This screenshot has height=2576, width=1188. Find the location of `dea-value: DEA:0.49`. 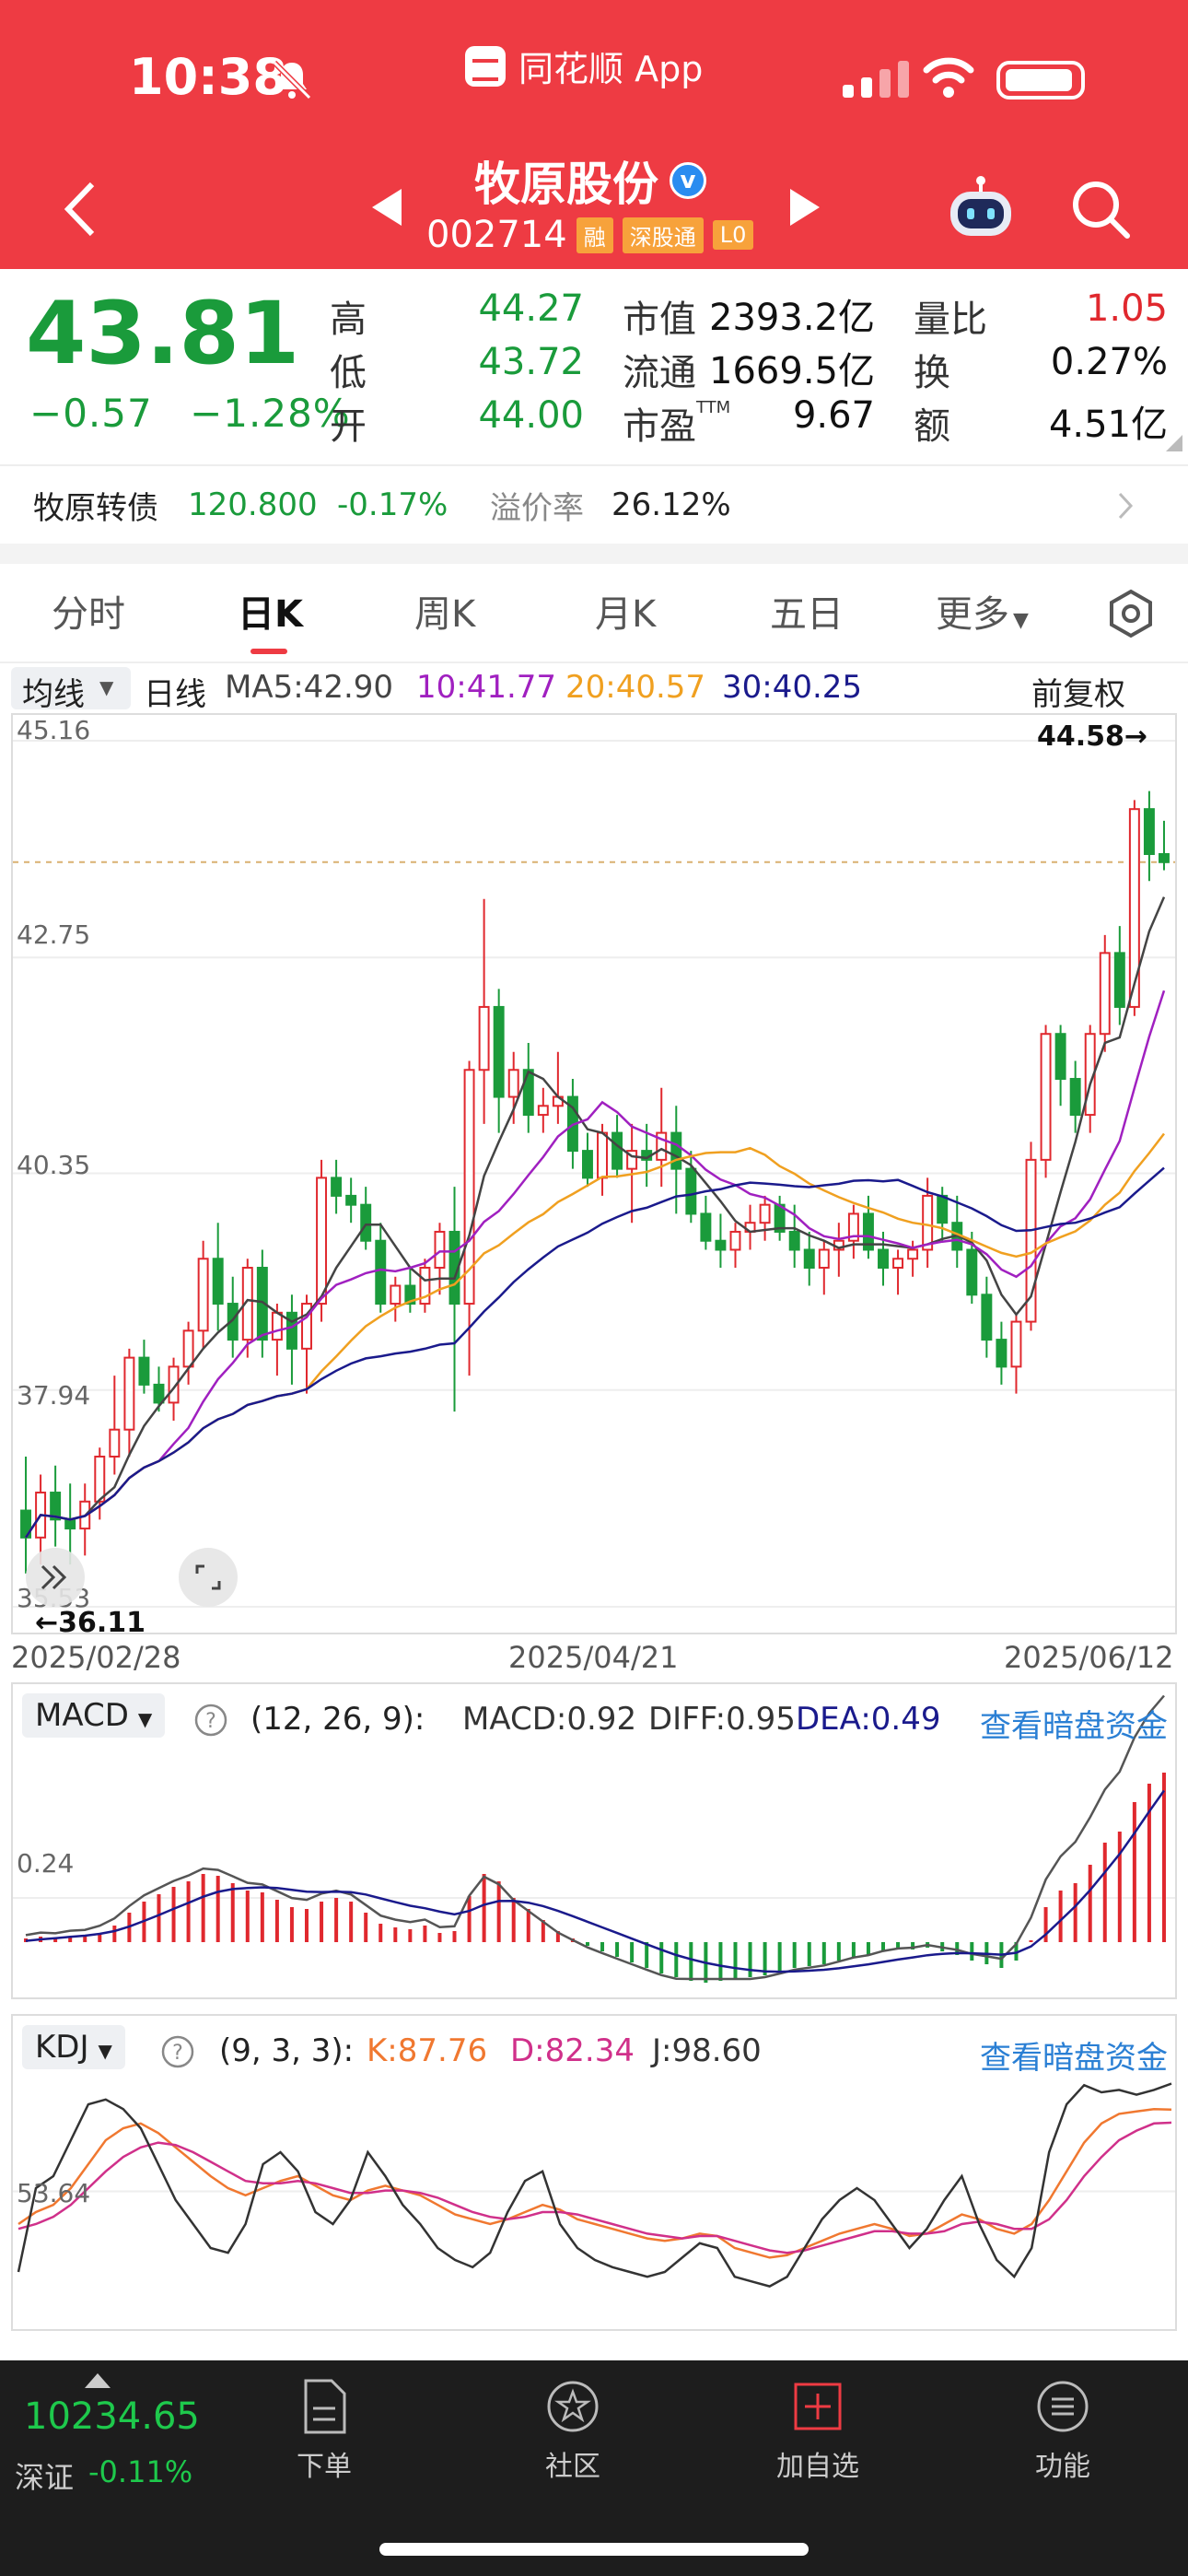

dea-value: DEA:0.49 is located at coordinates (869, 1719).